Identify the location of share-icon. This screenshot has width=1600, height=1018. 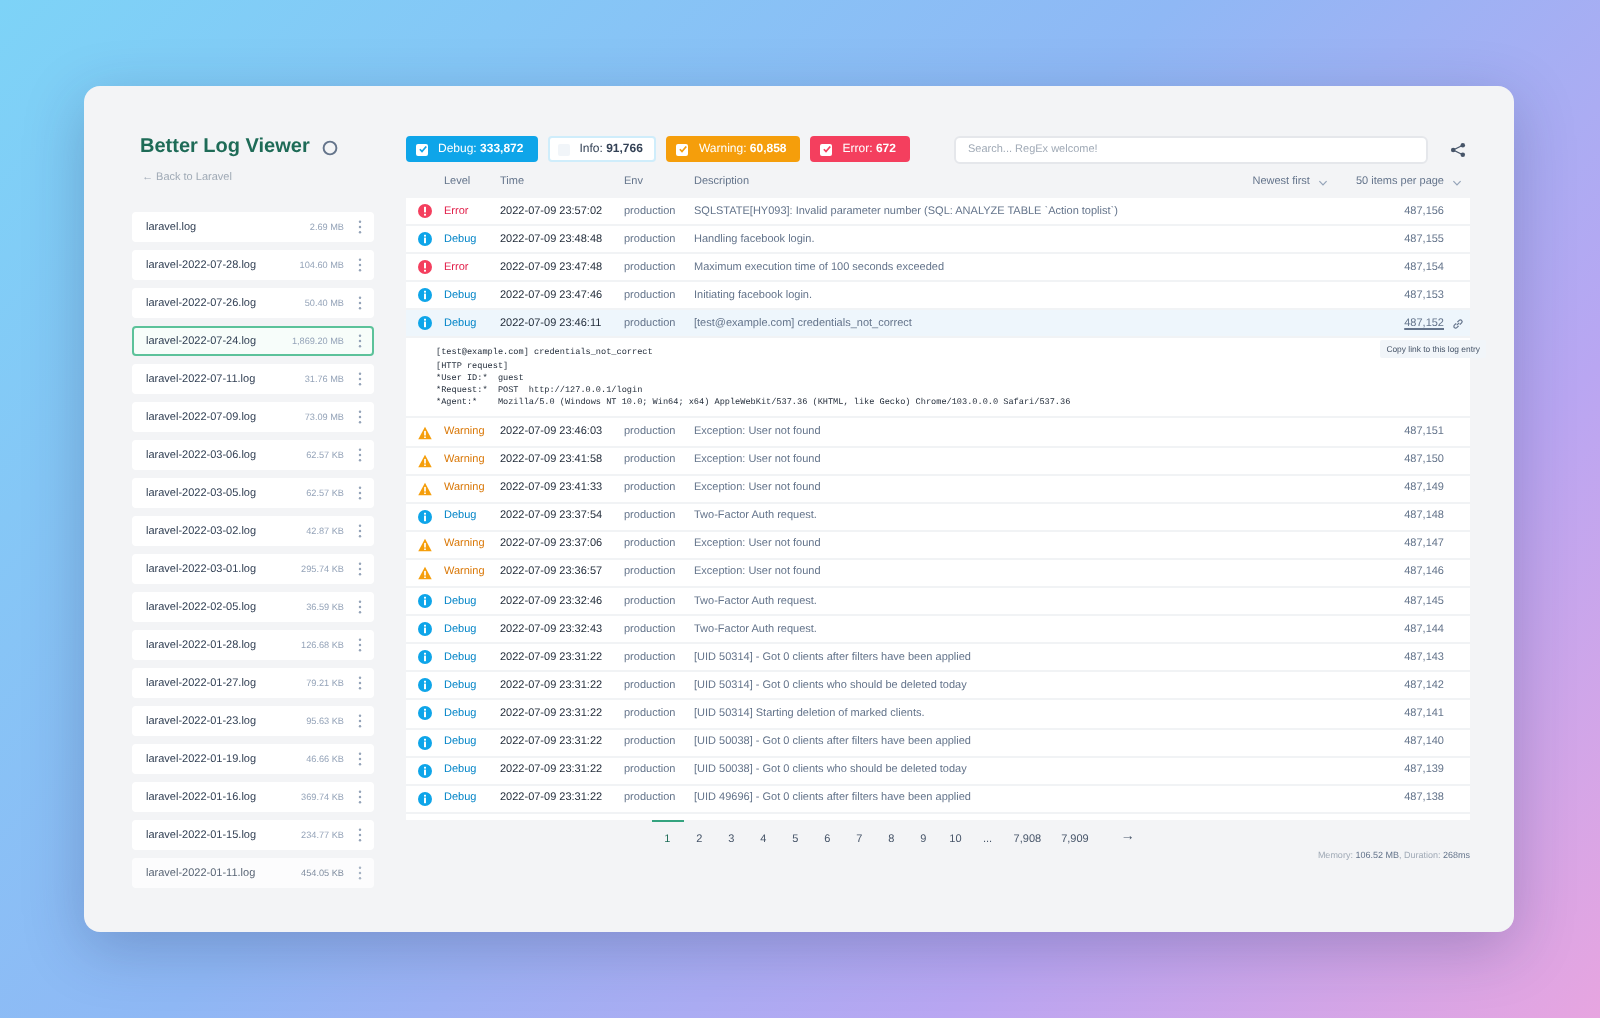
(1458, 149).